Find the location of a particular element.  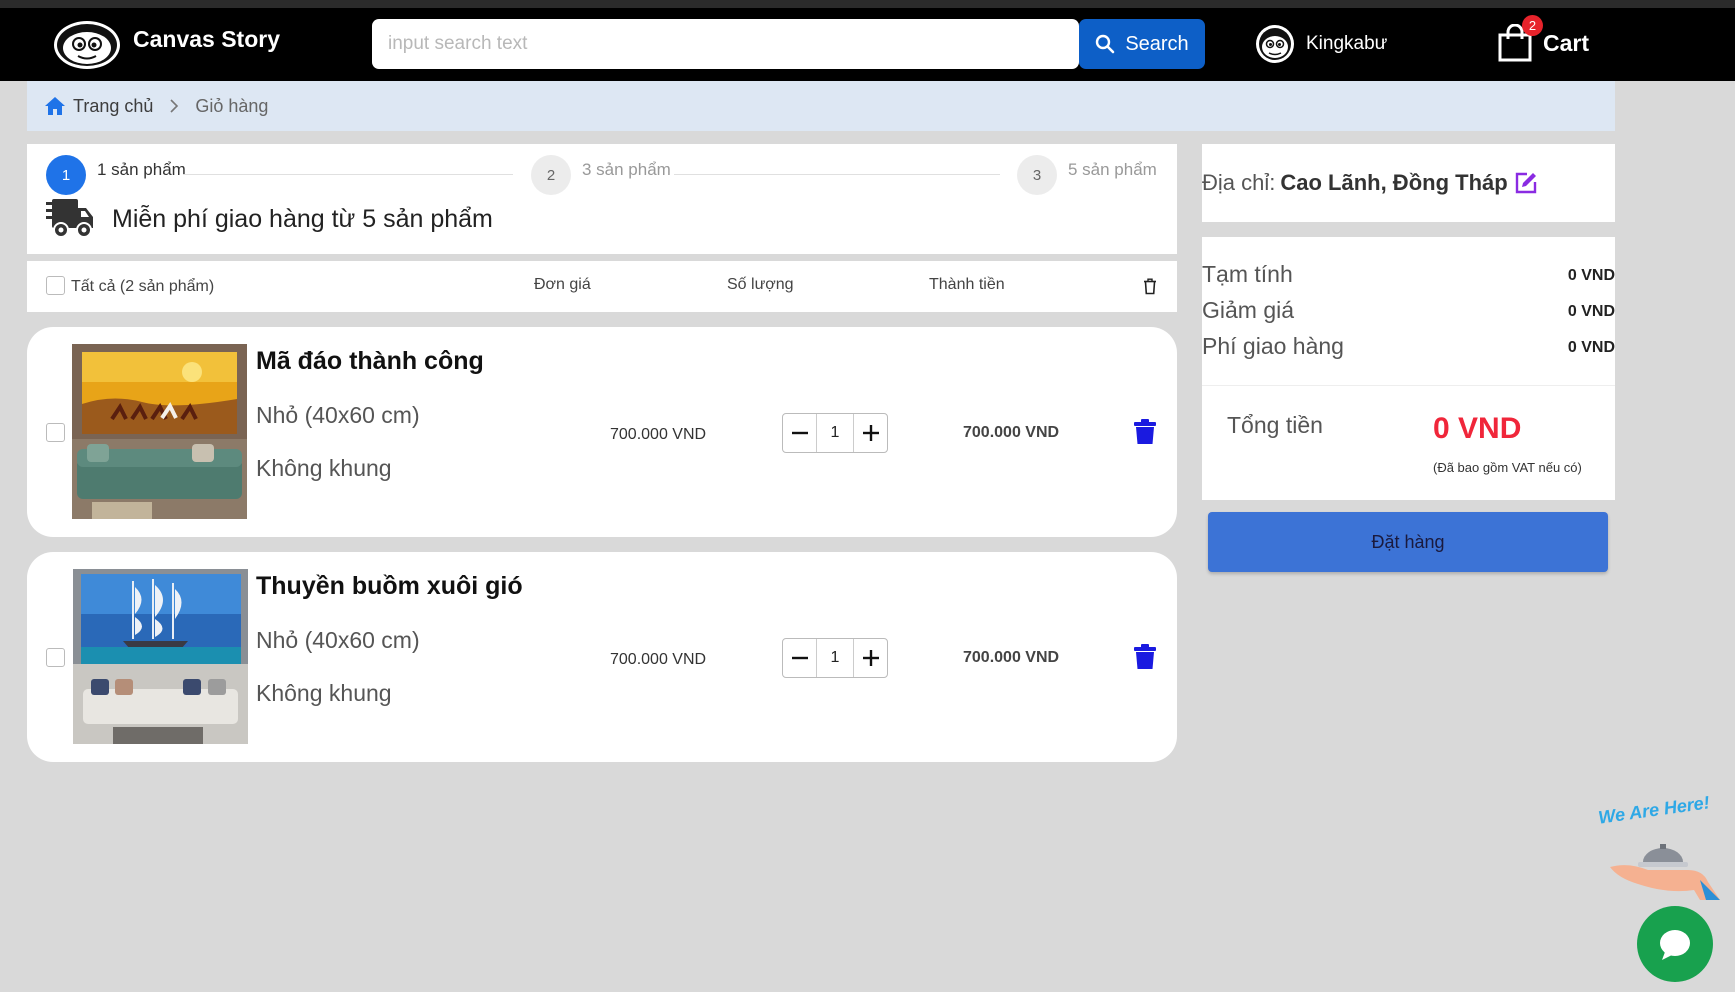

breadcrumb: Trang chủ Giỏ hàng is located at coordinates (821, 106).